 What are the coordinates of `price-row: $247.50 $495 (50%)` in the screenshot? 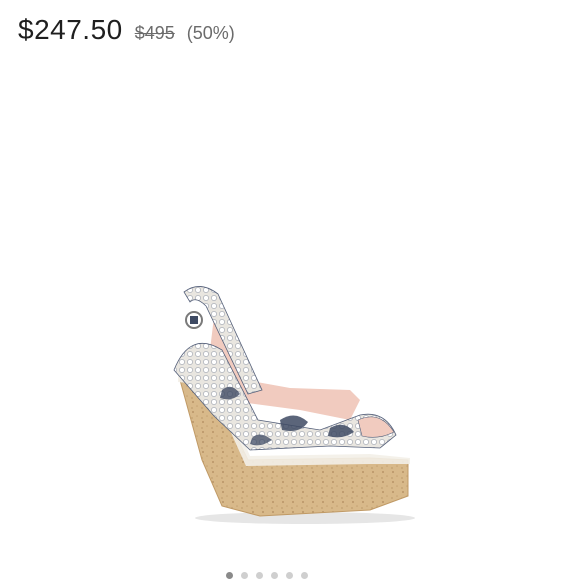 It's located at (126, 30).